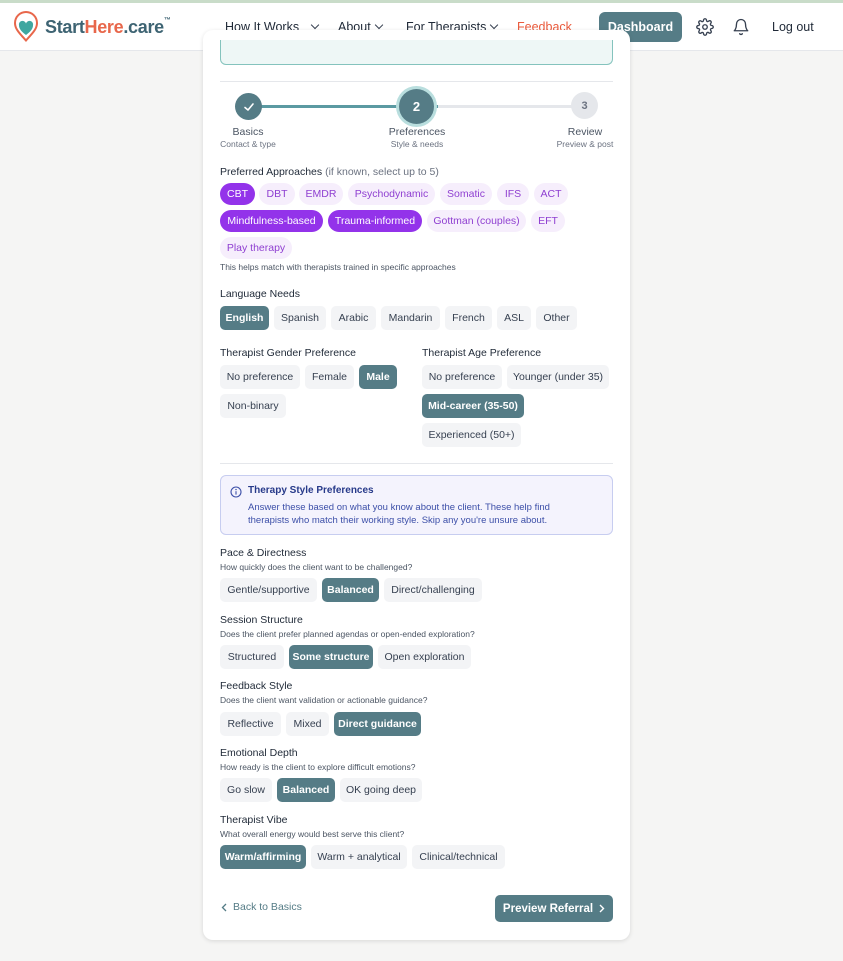  What do you see at coordinates (482, 353) in the screenshot?
I see `age-label: Therapist Age Preference` at bounding box center [482, 353].